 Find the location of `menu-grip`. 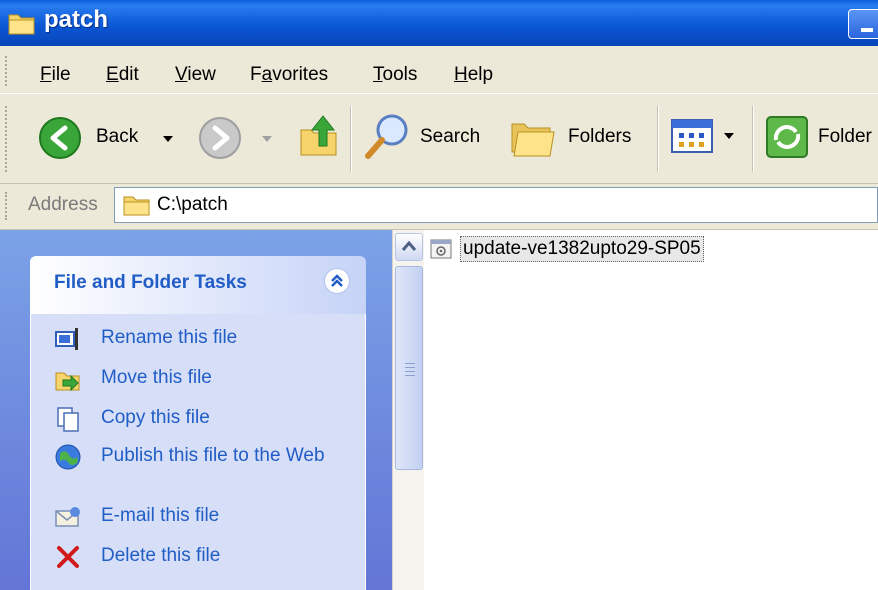

menu-grip is located at coordinates (8, 71).